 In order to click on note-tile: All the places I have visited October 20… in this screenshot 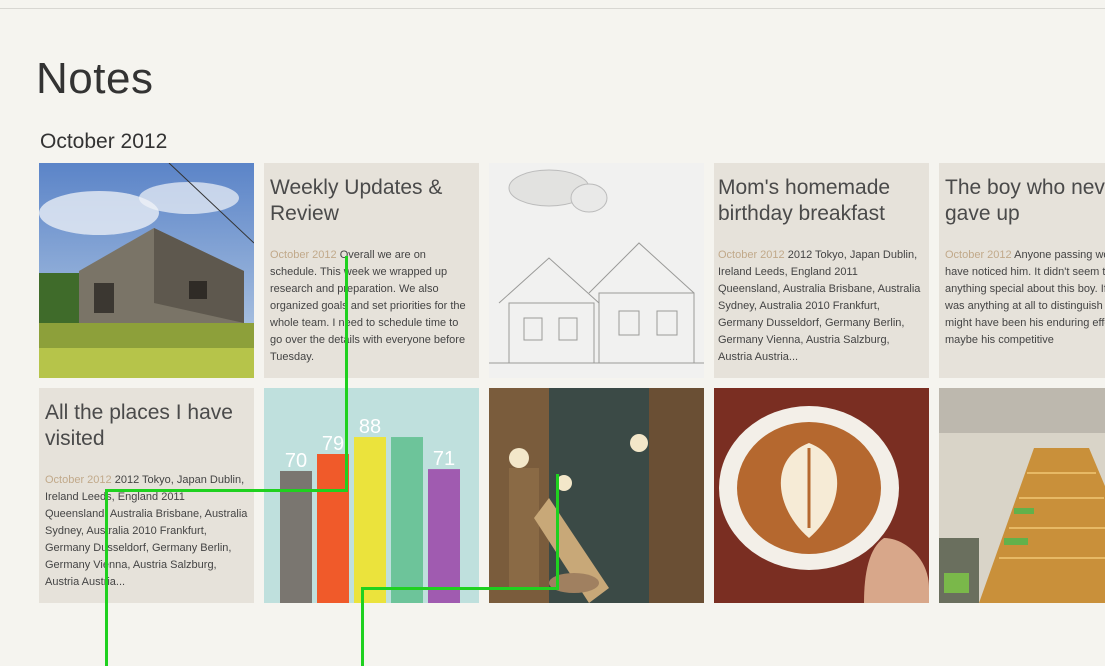, I will do `click(146, 495)`.